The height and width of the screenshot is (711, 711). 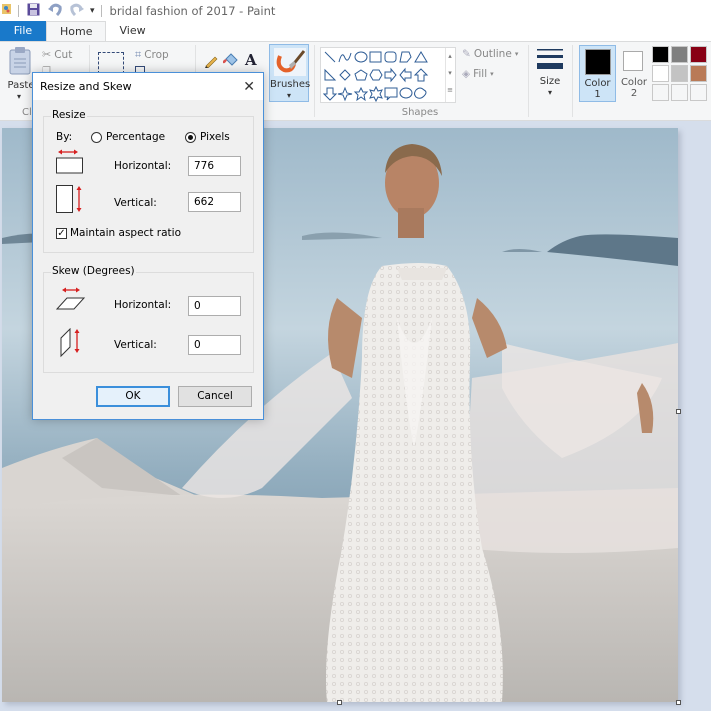 I want to click on dialog-title-bar: Resize and Skew ✕, so click(x=148, y=86).